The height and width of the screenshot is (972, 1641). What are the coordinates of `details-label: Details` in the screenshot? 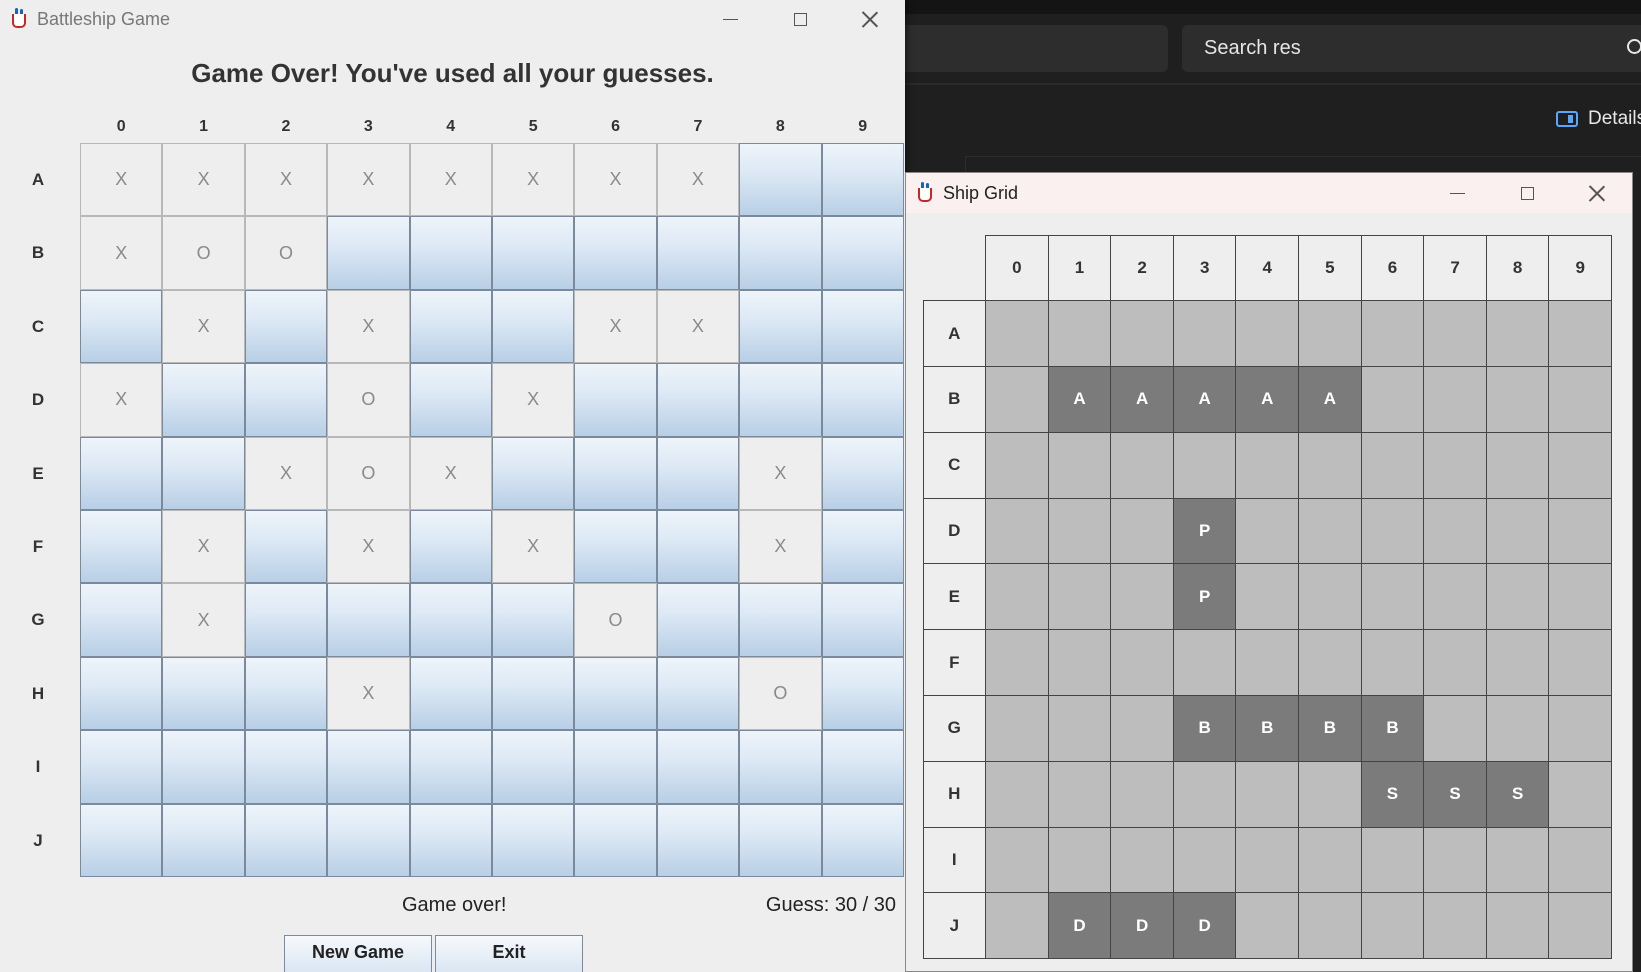 It's located at (1614, 118).